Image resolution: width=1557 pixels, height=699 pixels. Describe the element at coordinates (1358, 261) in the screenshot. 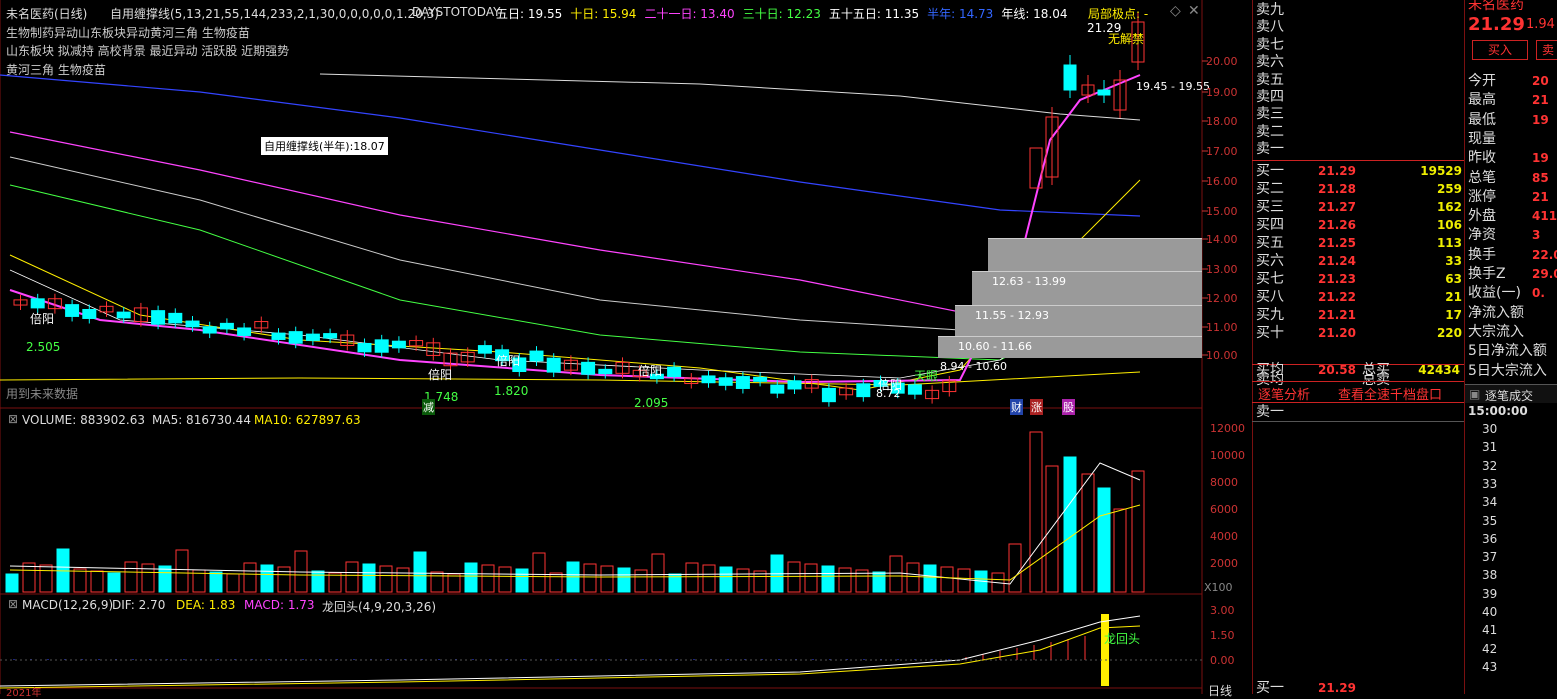

I see `buy-level-row: 买六 21.24 33` at that location.